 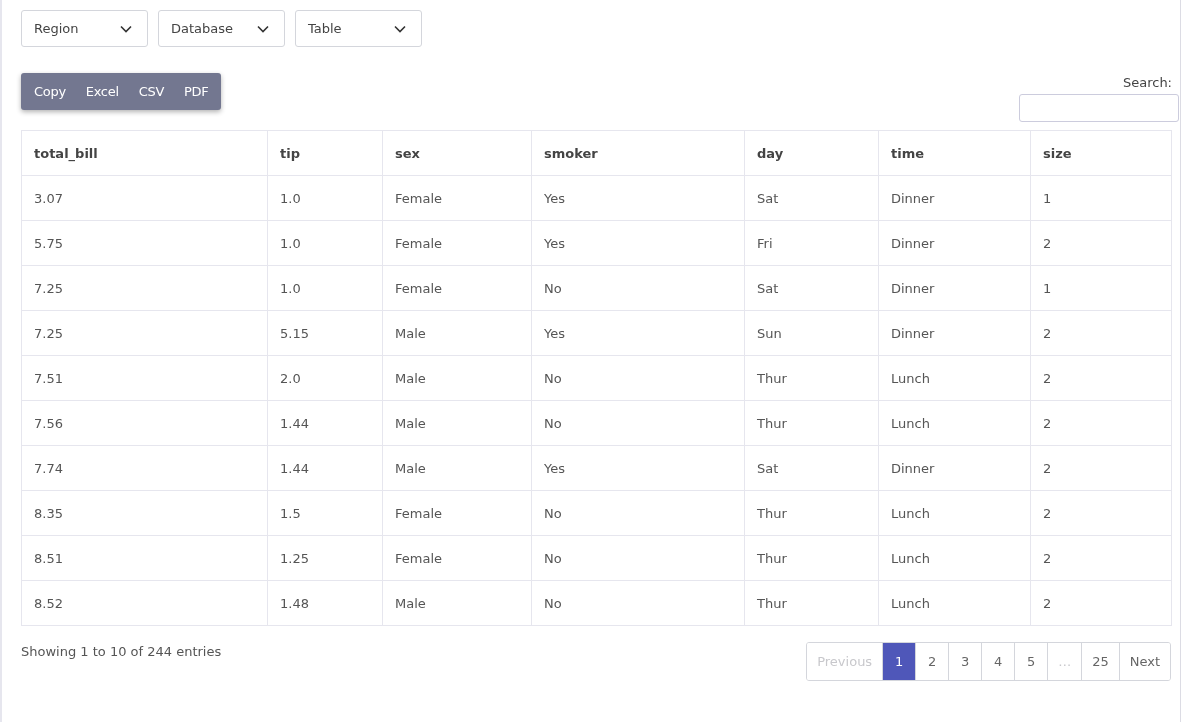 What do you see at coordinates (325, 558) in the screenshot?
I see `table-cell: 1.25` at bounding box center [325, 558].